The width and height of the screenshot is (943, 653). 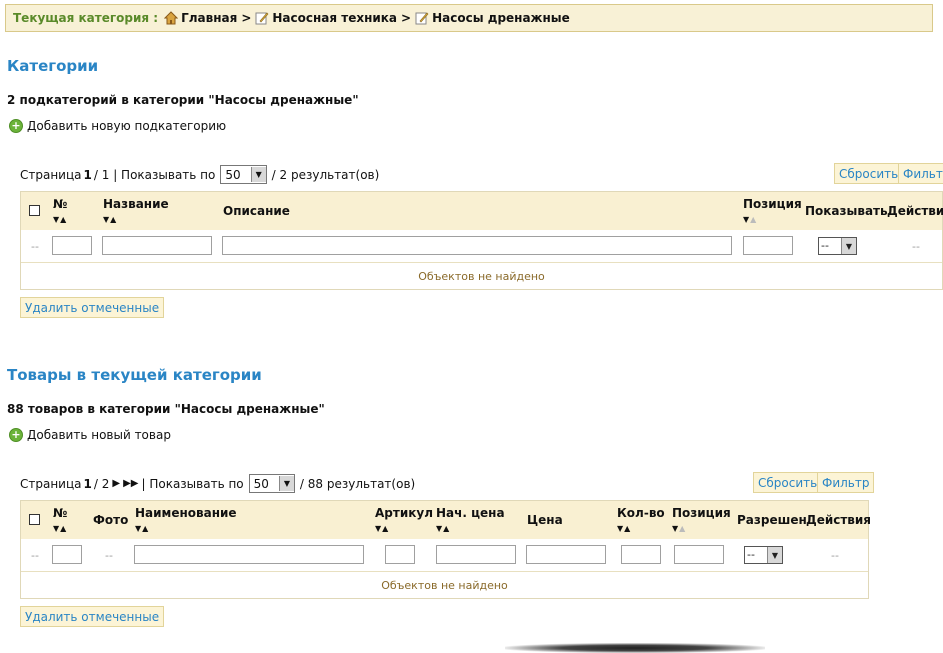 What do you see at coordinates (186, 513) in the screenshot?
I see `column-header-name: Наименование` at bounding box center [186, 513].